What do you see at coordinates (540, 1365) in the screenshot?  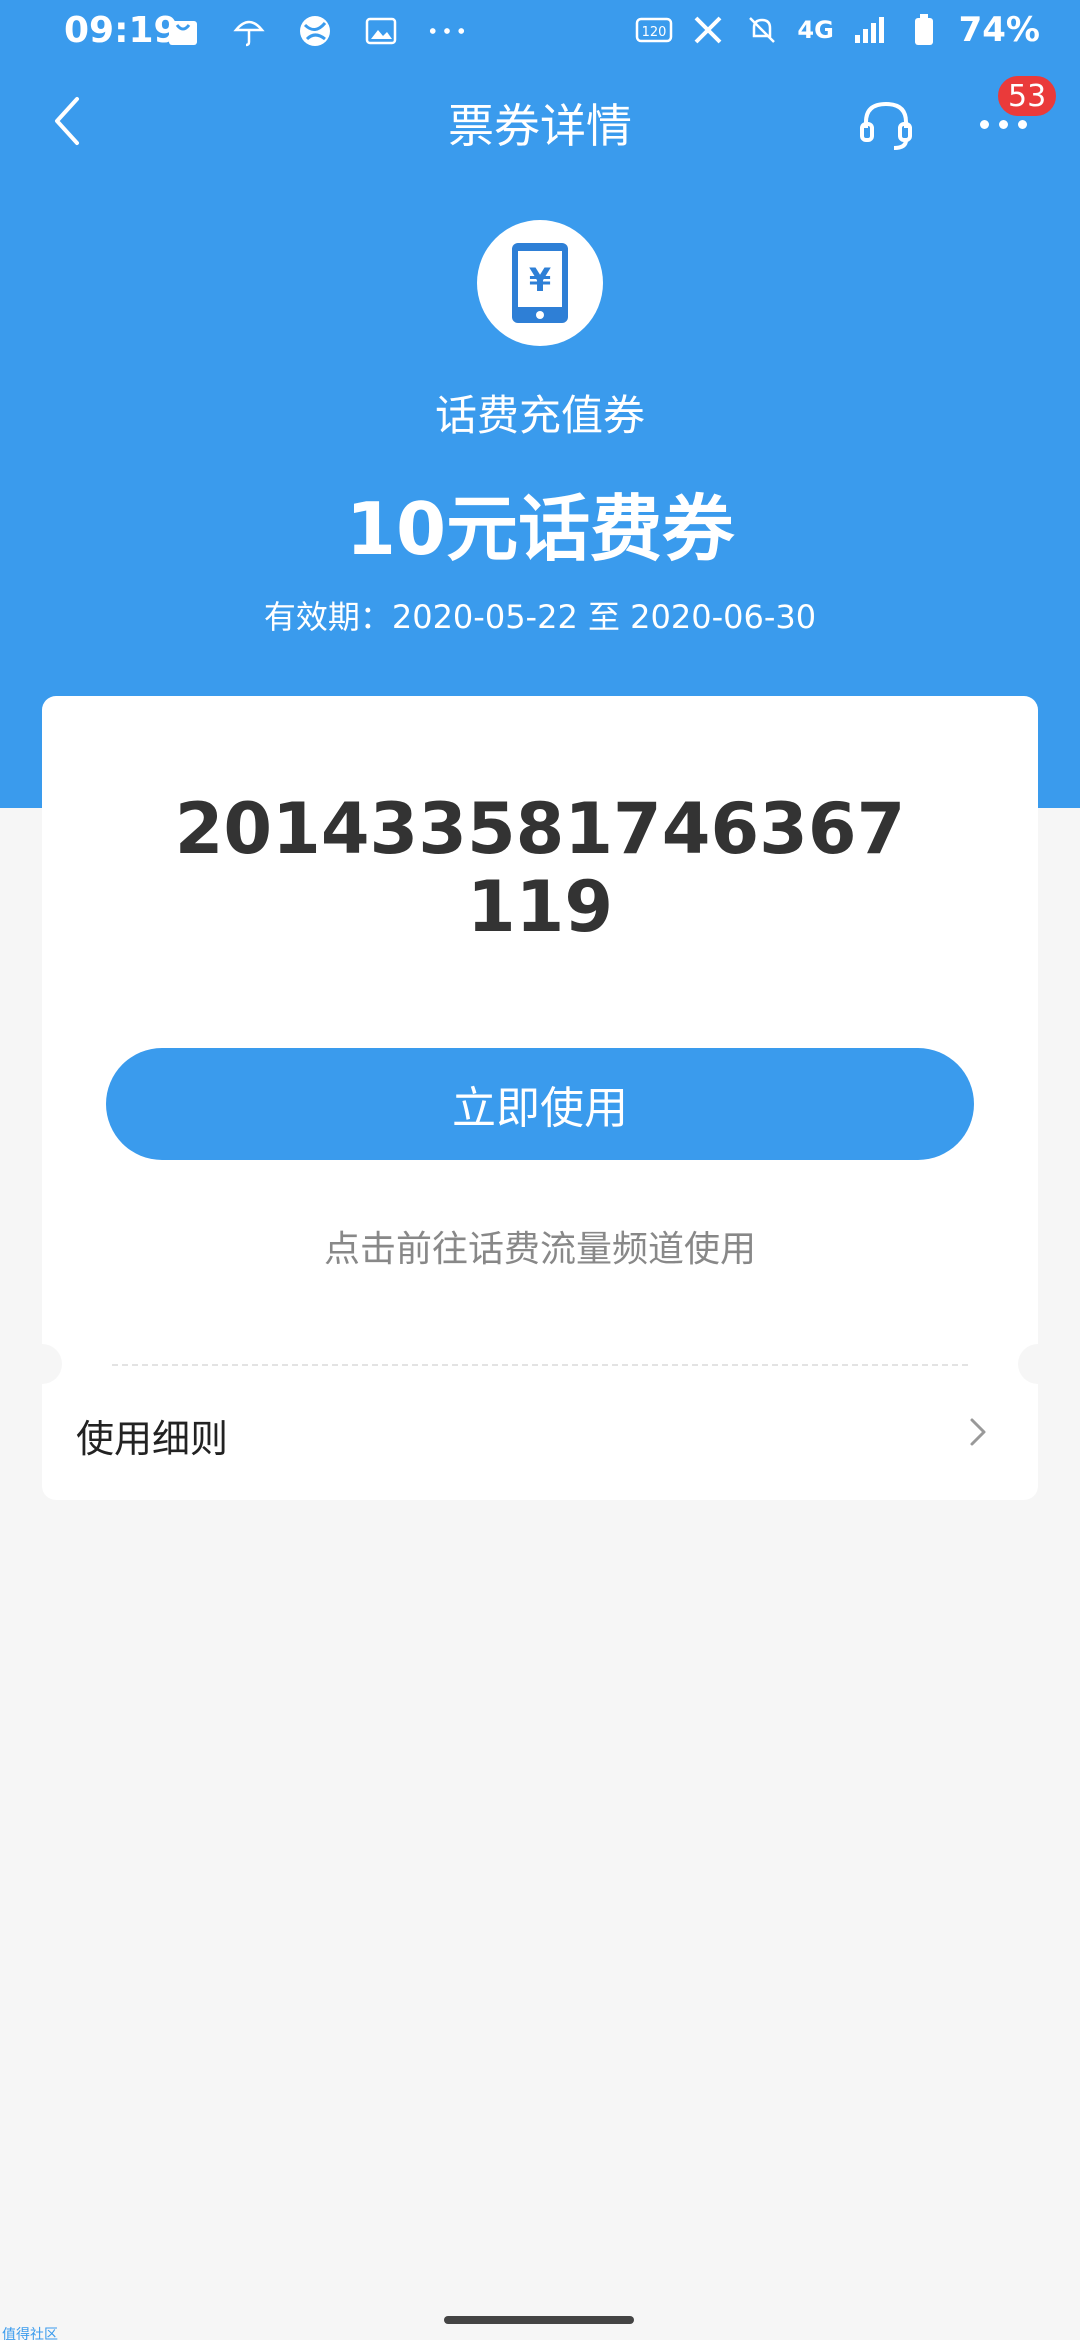 I see `dashed-divider` at bounding box center [540, 1365].